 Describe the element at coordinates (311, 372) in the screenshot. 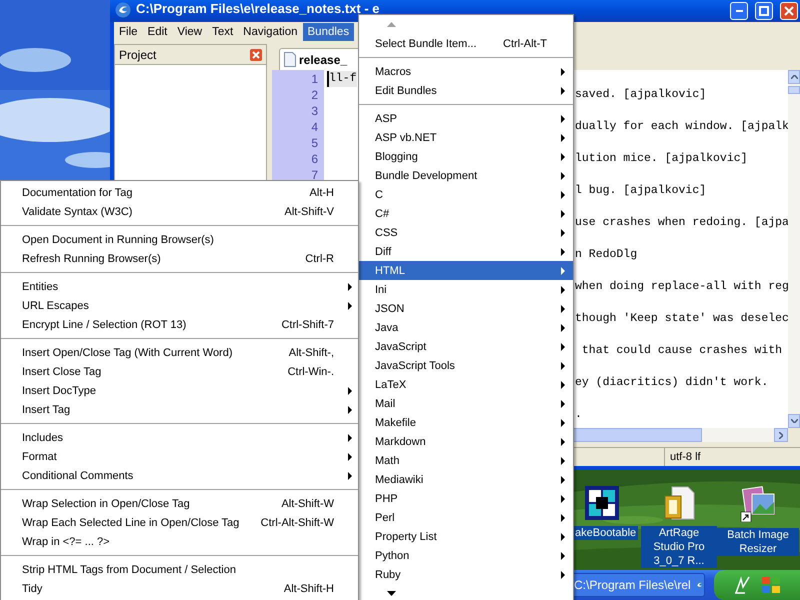

I see `shortcut-text: Ctrl-Win-.` at that location.